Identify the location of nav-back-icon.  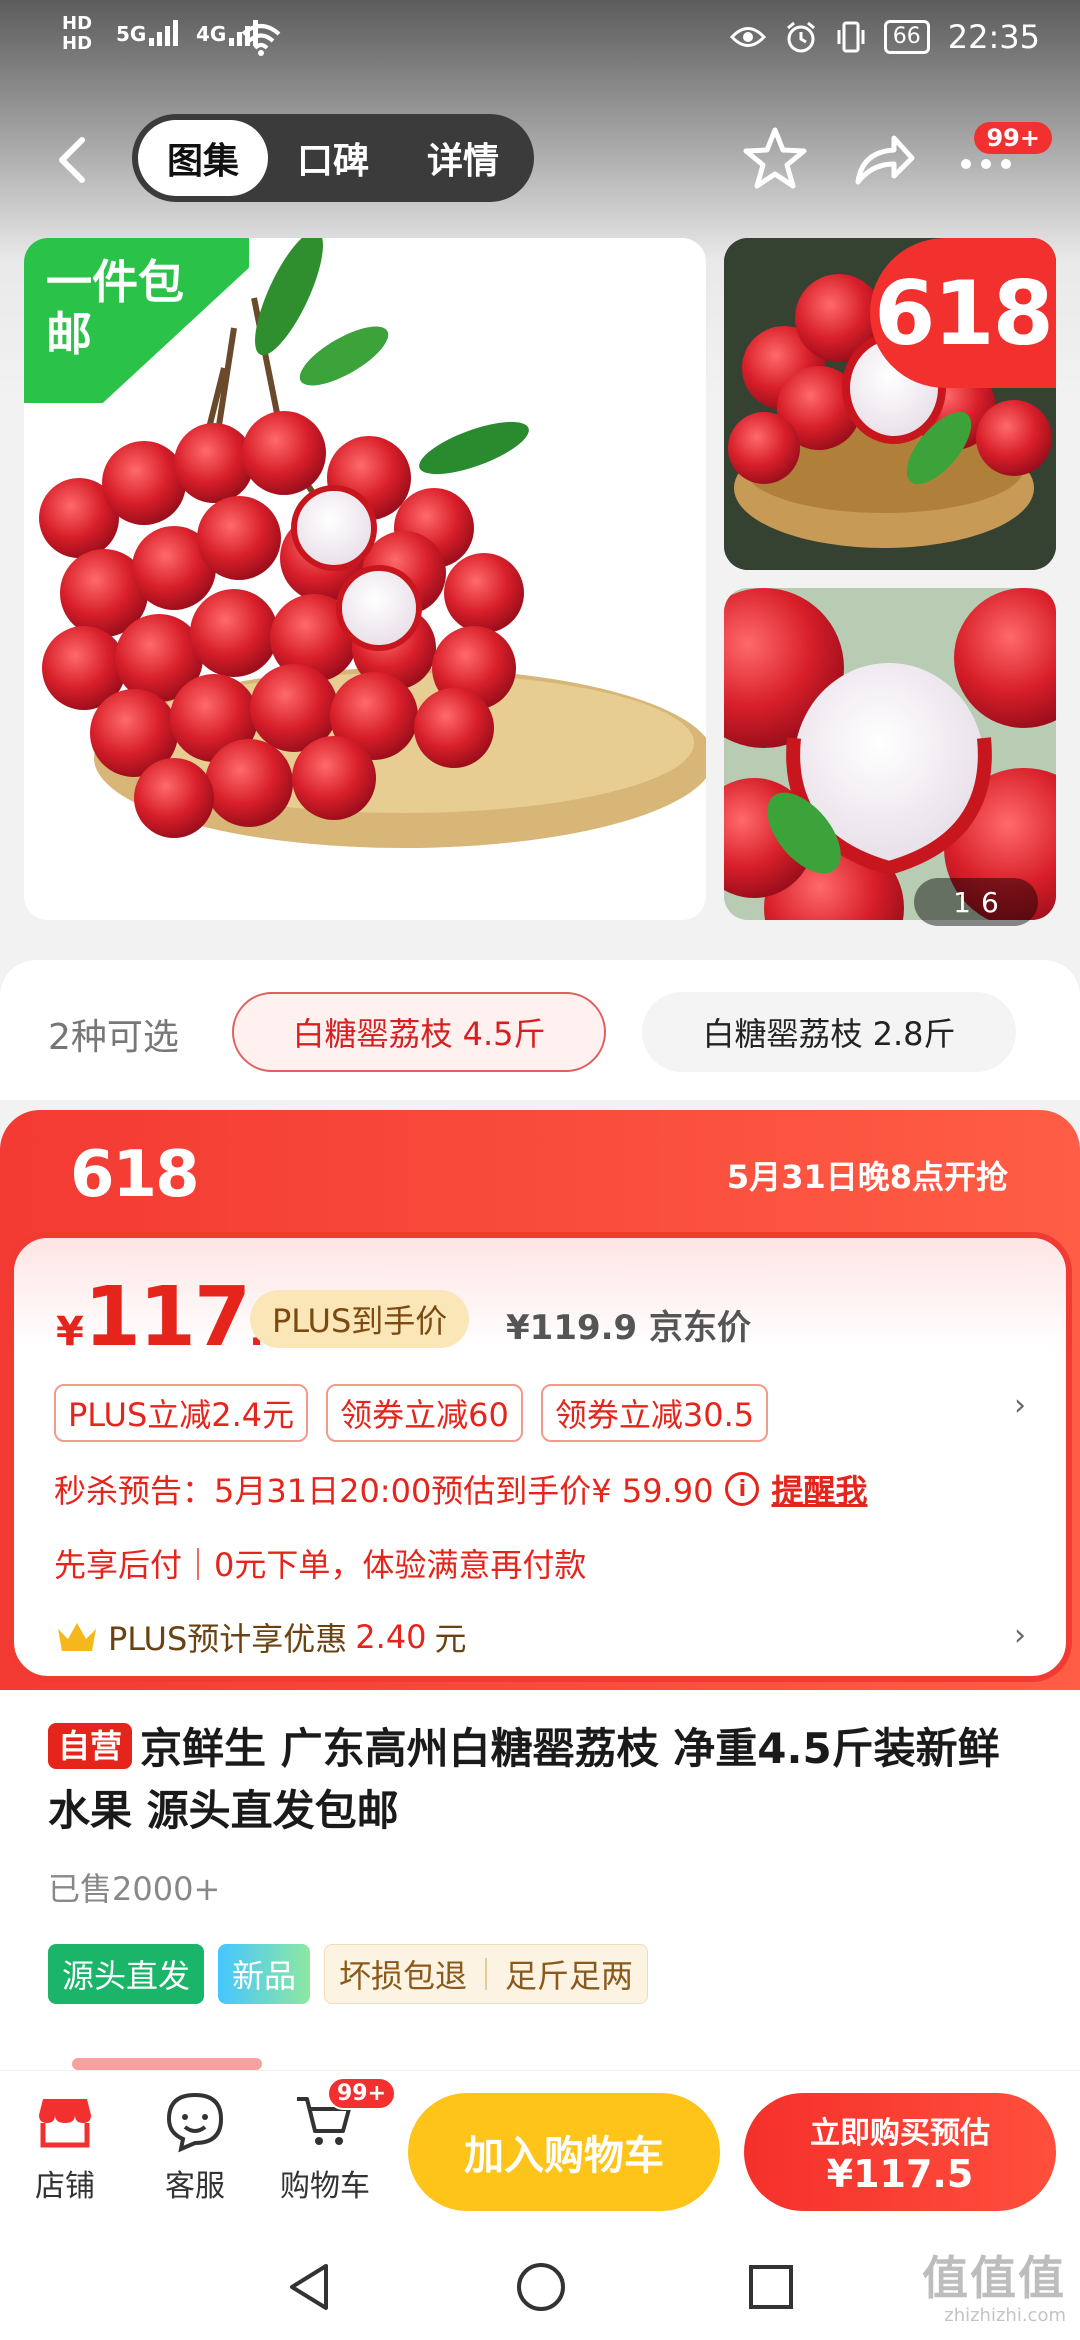
(309, 2287).